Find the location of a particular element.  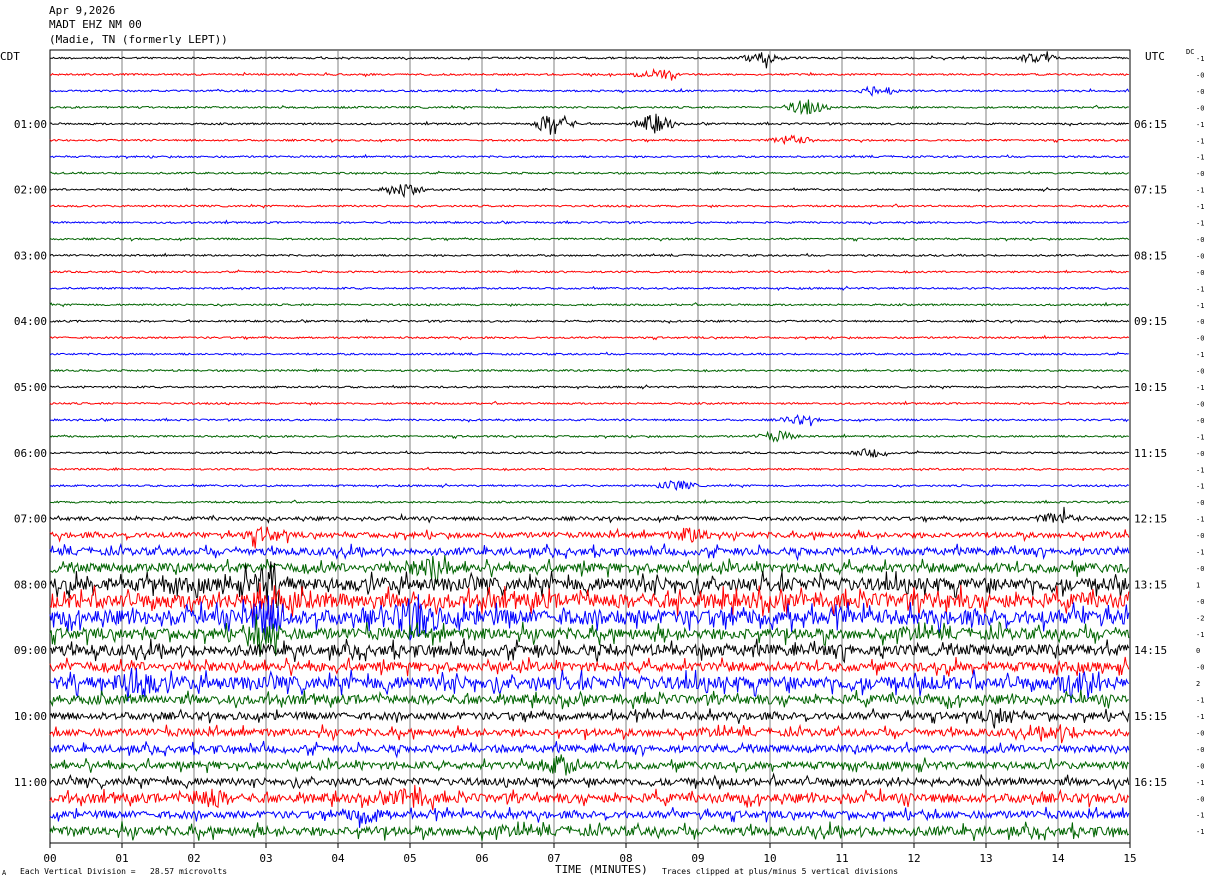

left-time-label: 02:00 is located at coordinates (30, 190).